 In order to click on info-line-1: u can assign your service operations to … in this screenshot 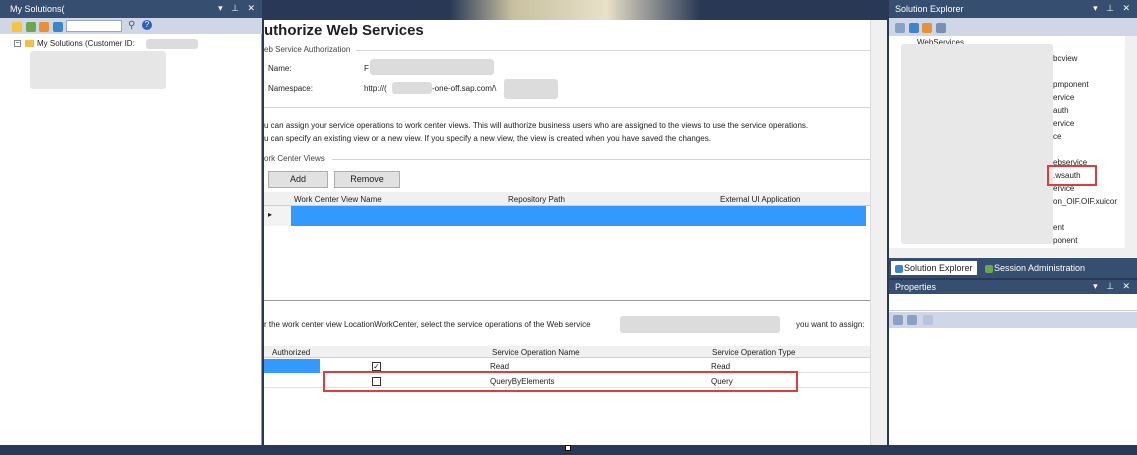, I will do `click(536, 125)`.